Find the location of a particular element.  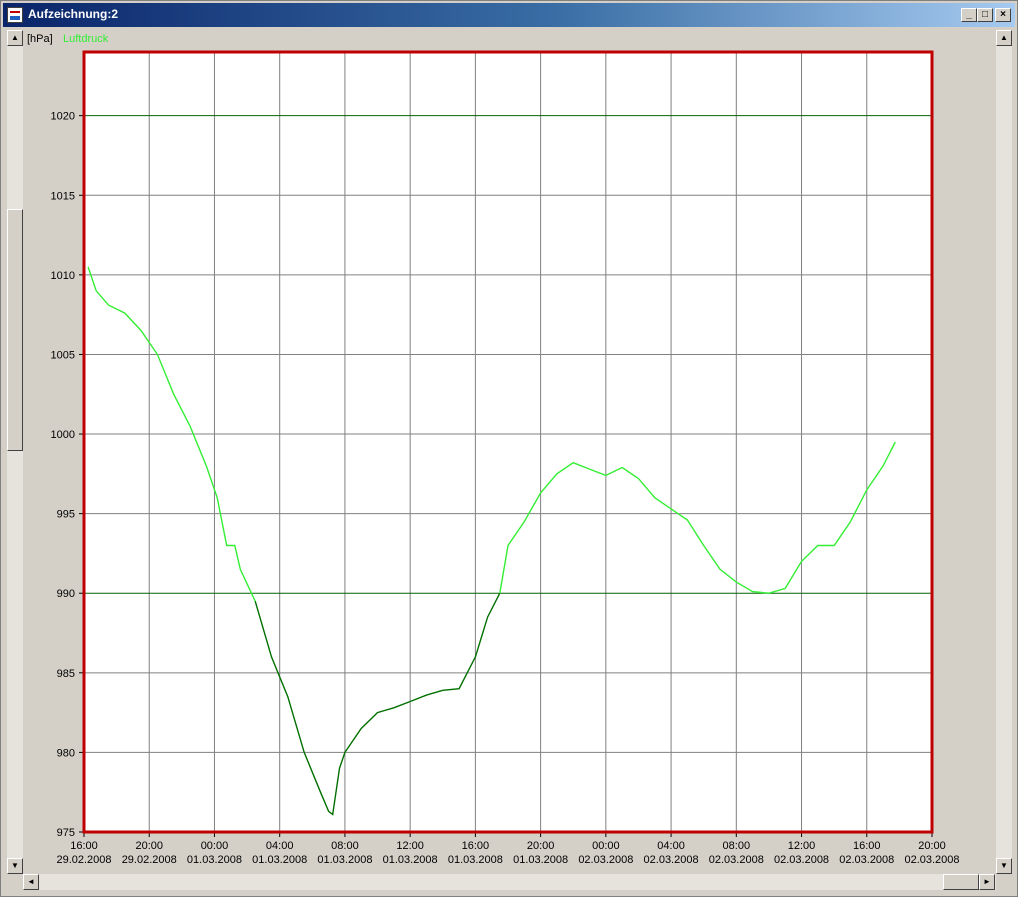

close-button: × is located at coordinates (1003, 15).